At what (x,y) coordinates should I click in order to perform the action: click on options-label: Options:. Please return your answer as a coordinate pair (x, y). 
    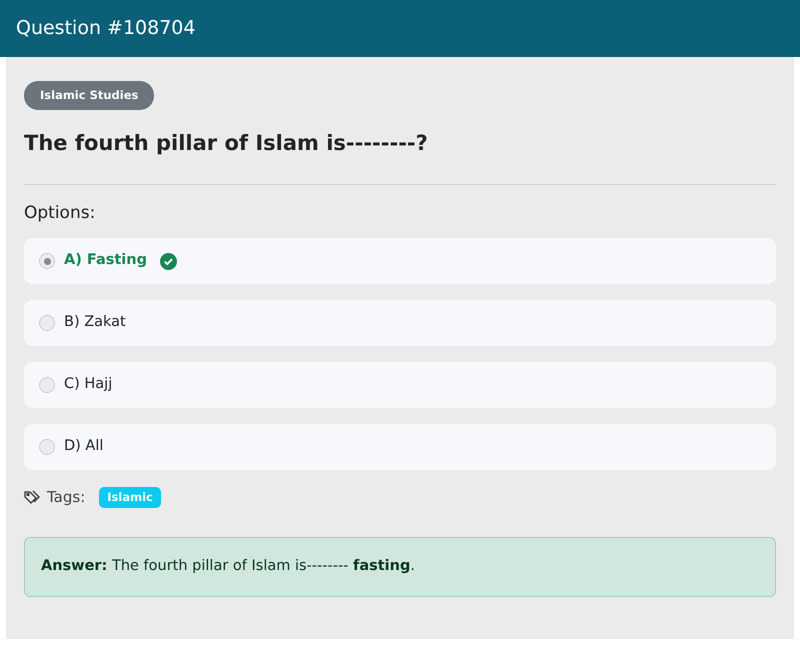
    Looking at the image, I should click on (60, 213).